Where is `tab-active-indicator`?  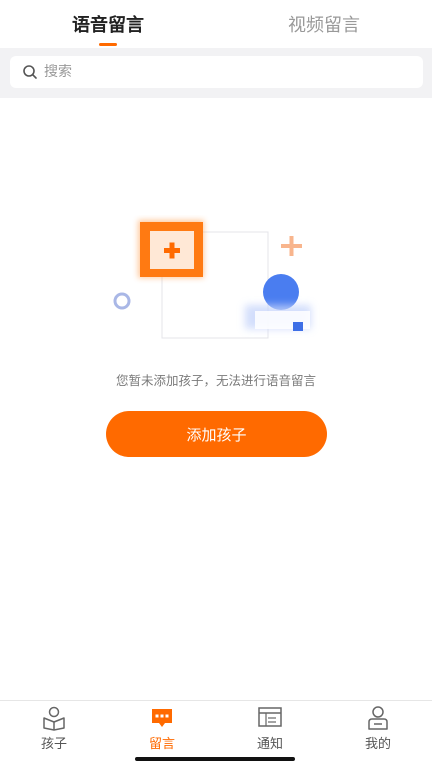 tab-active-indicator is located at coordinates (108, 44).